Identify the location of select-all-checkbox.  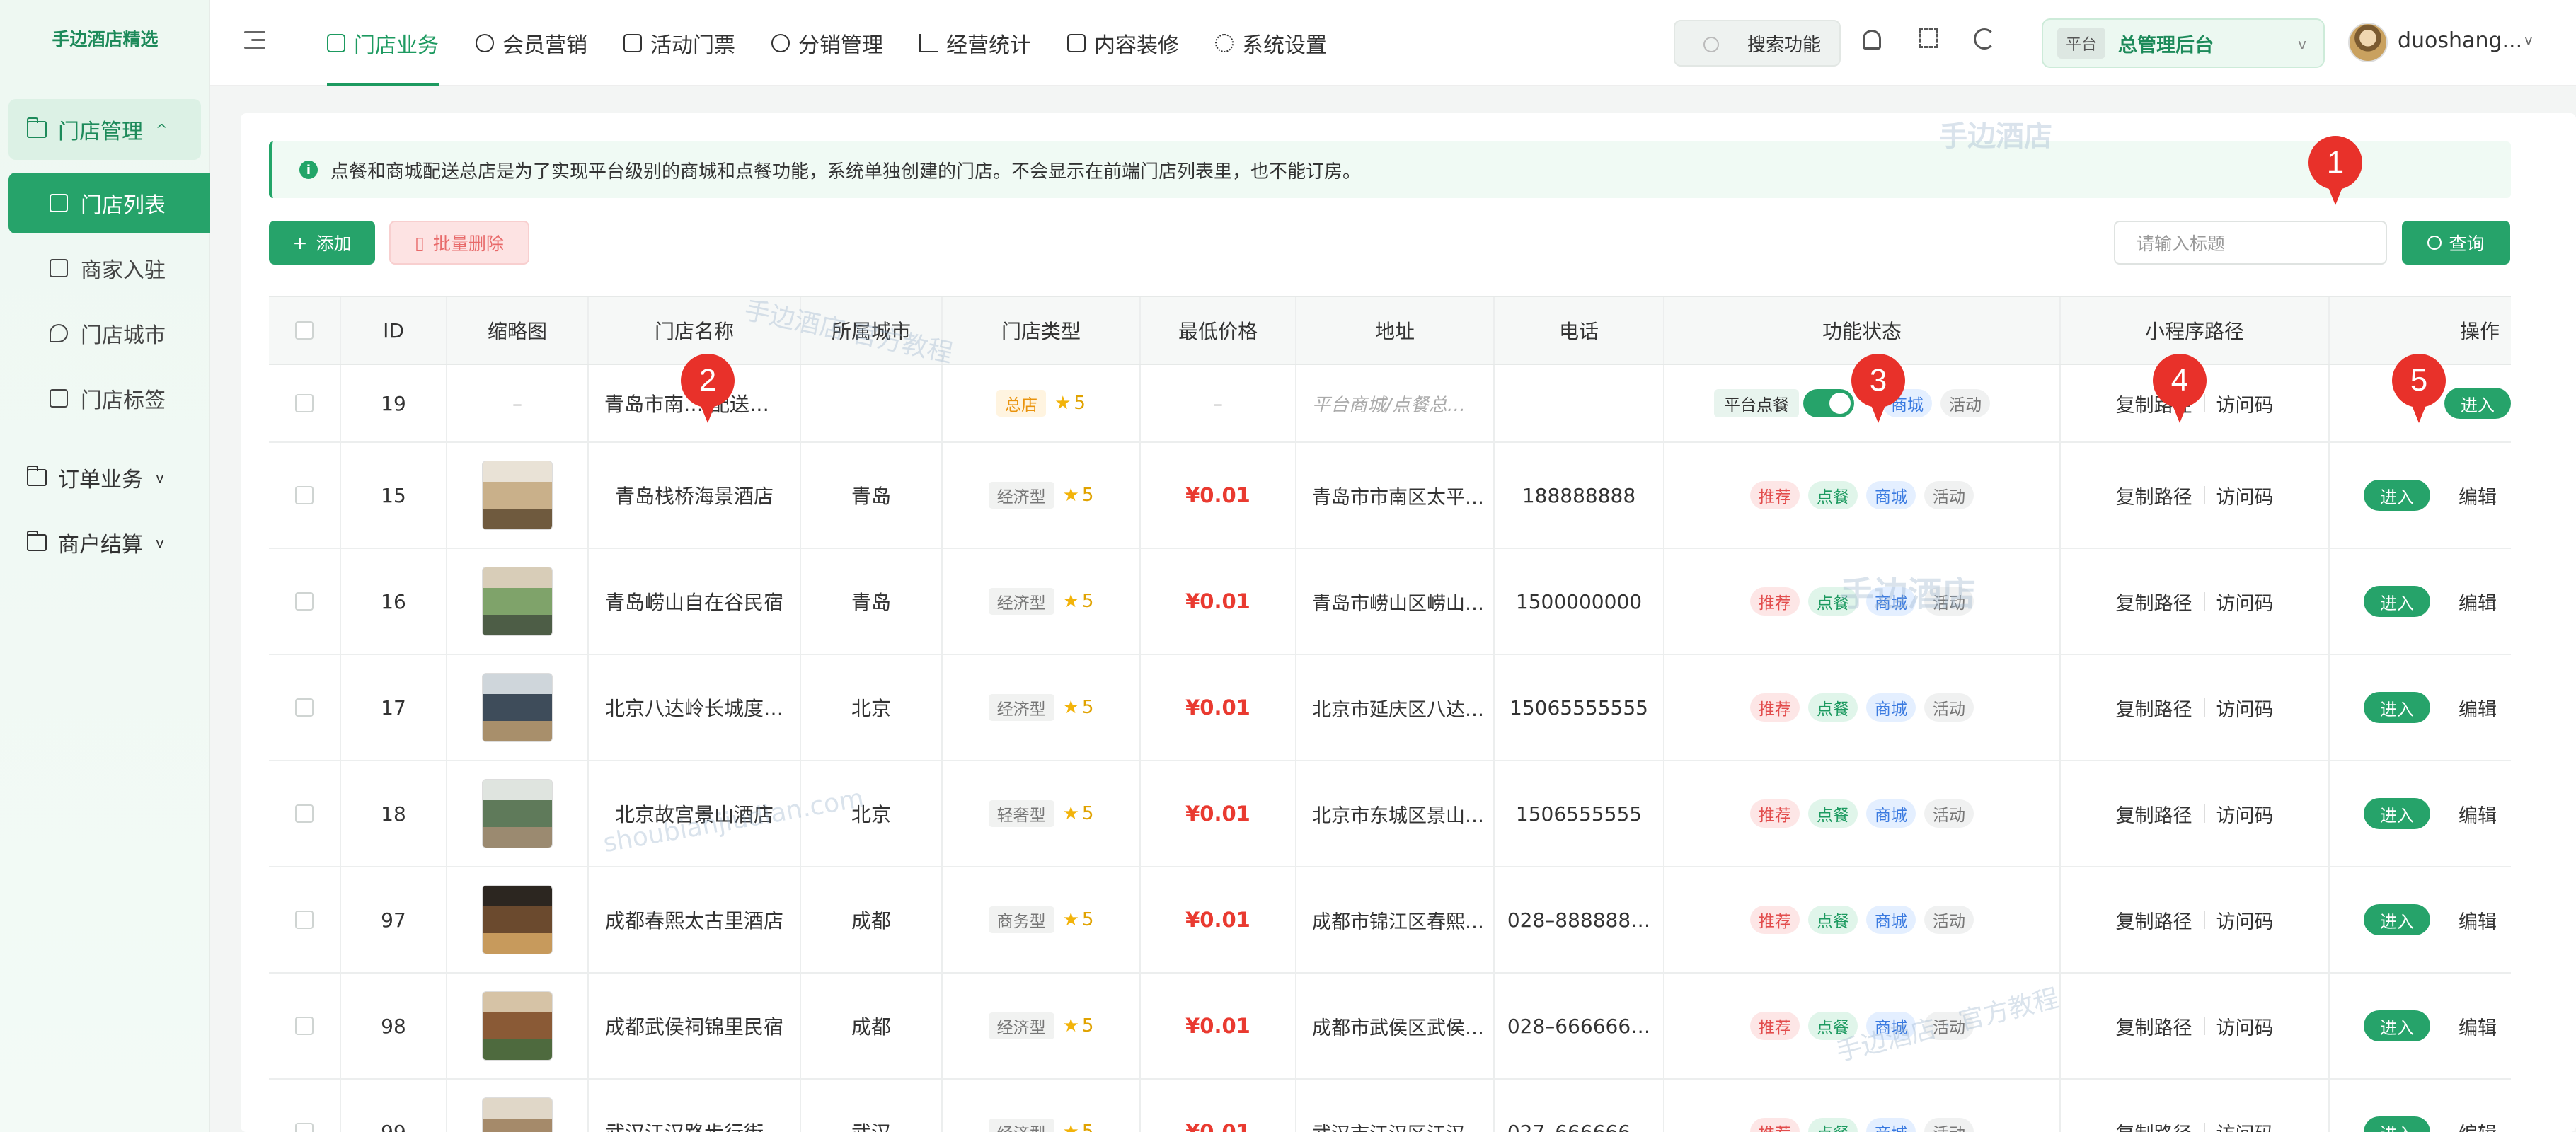
(305, 330).